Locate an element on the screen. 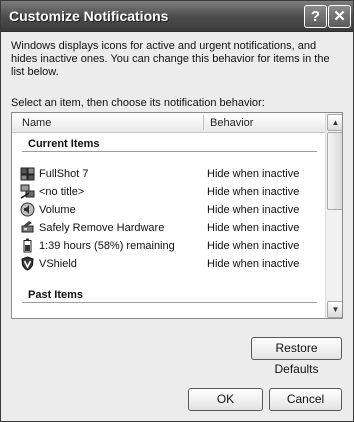 This screenshot has width=354, height=422. list-item-volume: Volume Hide when inactive is located at coordinates (168, 210).